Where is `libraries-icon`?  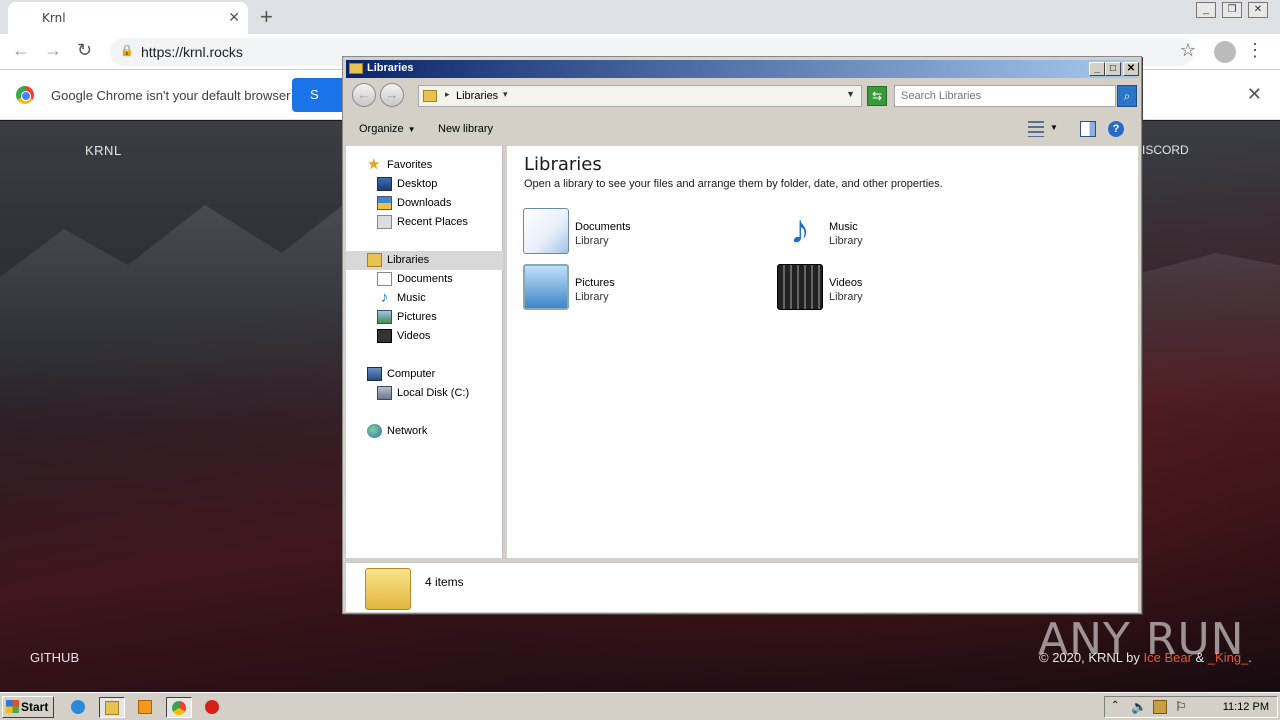 libraries-icon is located at coordinates (374, 260).